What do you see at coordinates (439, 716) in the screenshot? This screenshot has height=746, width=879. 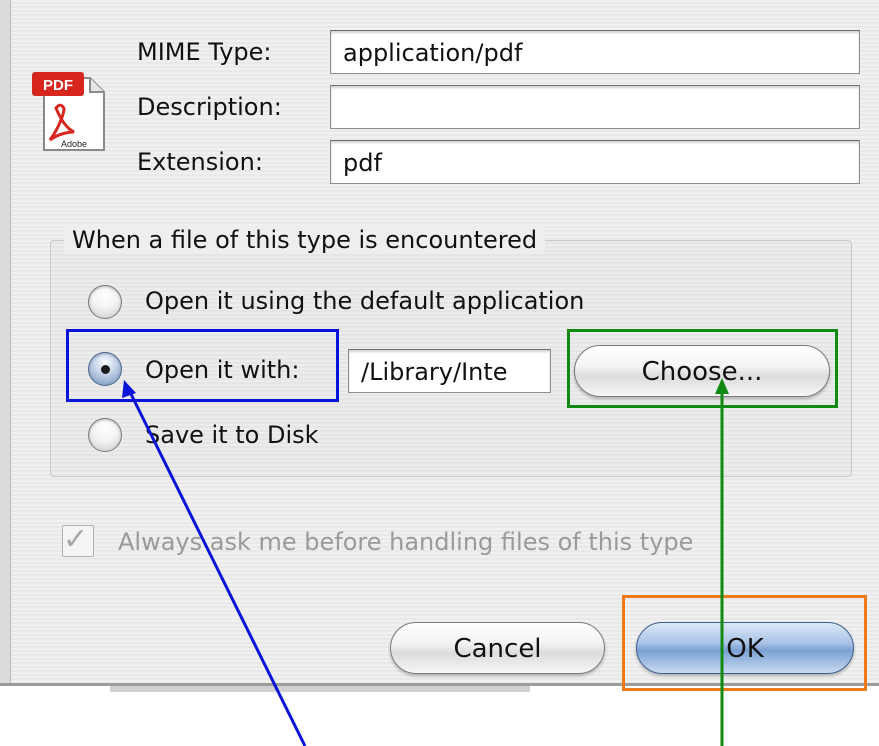 I see `background-window-strip` at bounding box center [439, 716].